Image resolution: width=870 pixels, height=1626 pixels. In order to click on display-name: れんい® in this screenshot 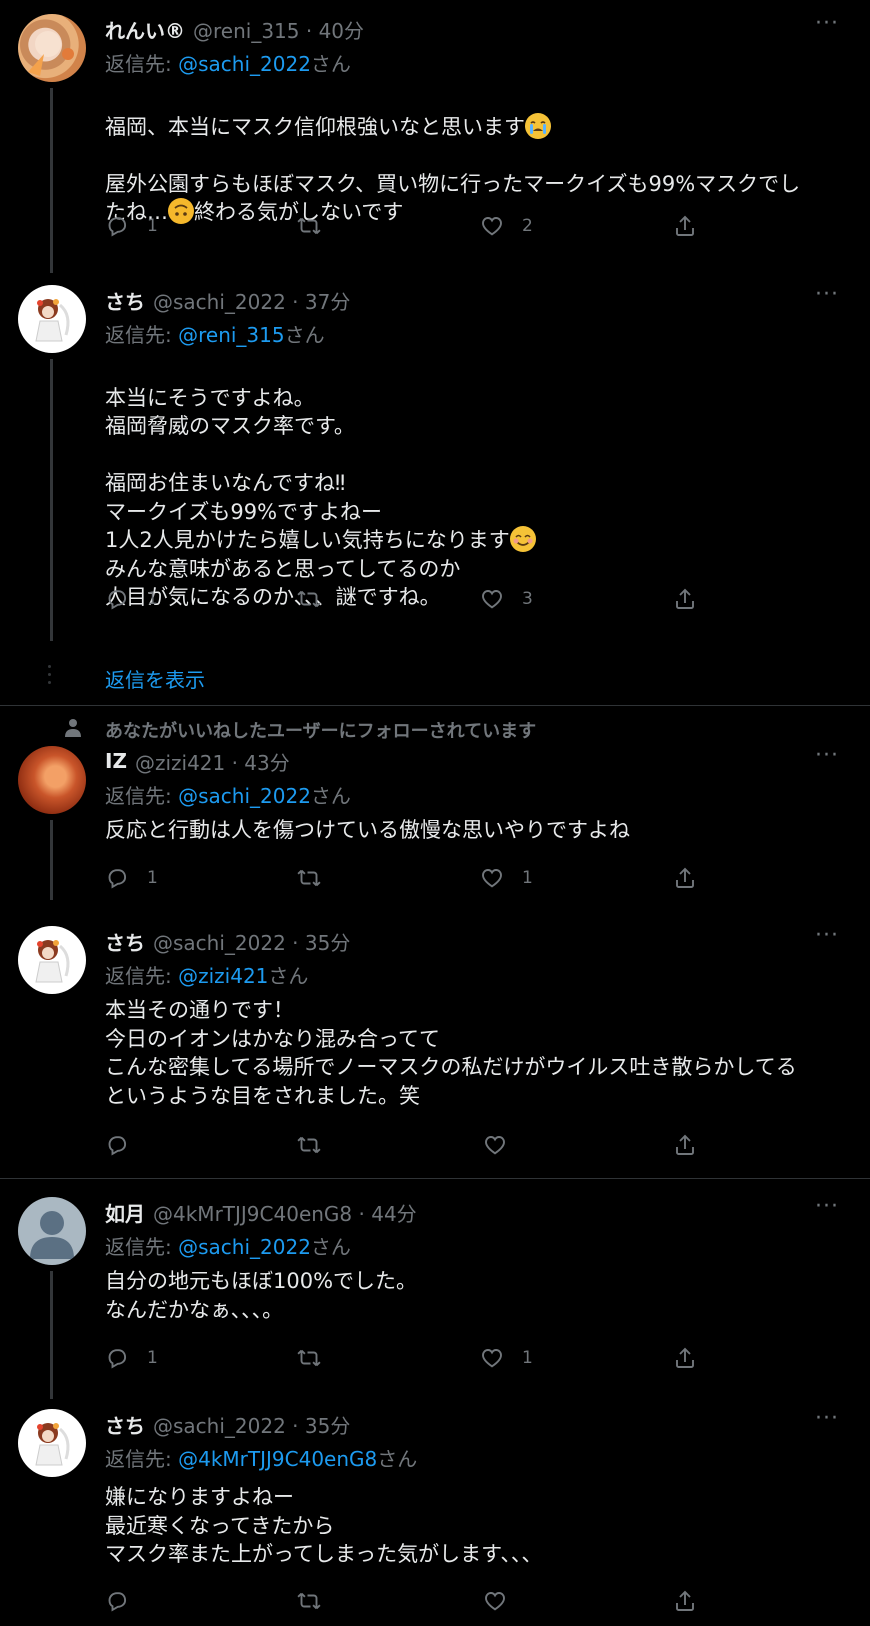, I will do `click(145, 29)`.